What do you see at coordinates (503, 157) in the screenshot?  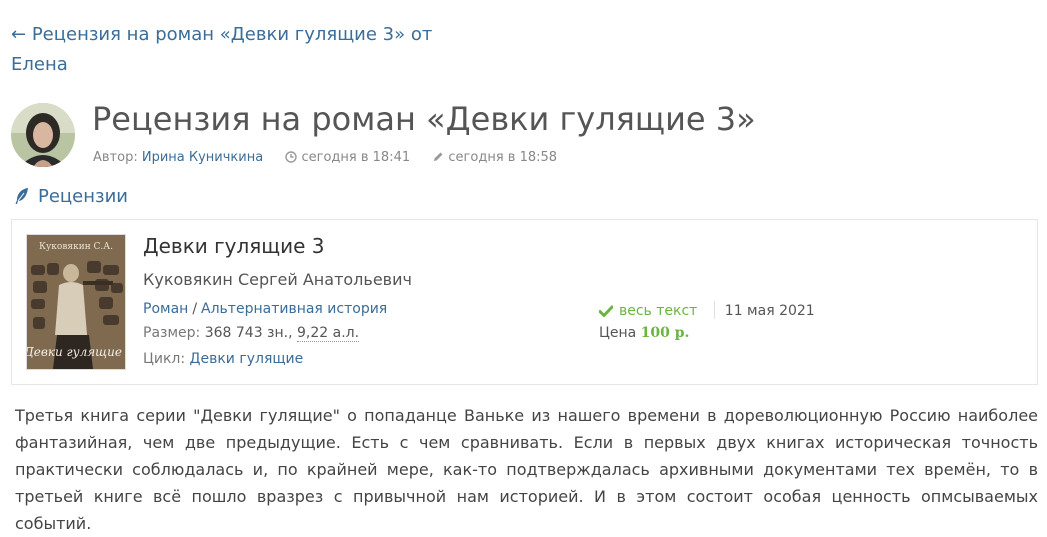 I see `edited-time: сегодня в 18:58` at bounding box center [503, 157].